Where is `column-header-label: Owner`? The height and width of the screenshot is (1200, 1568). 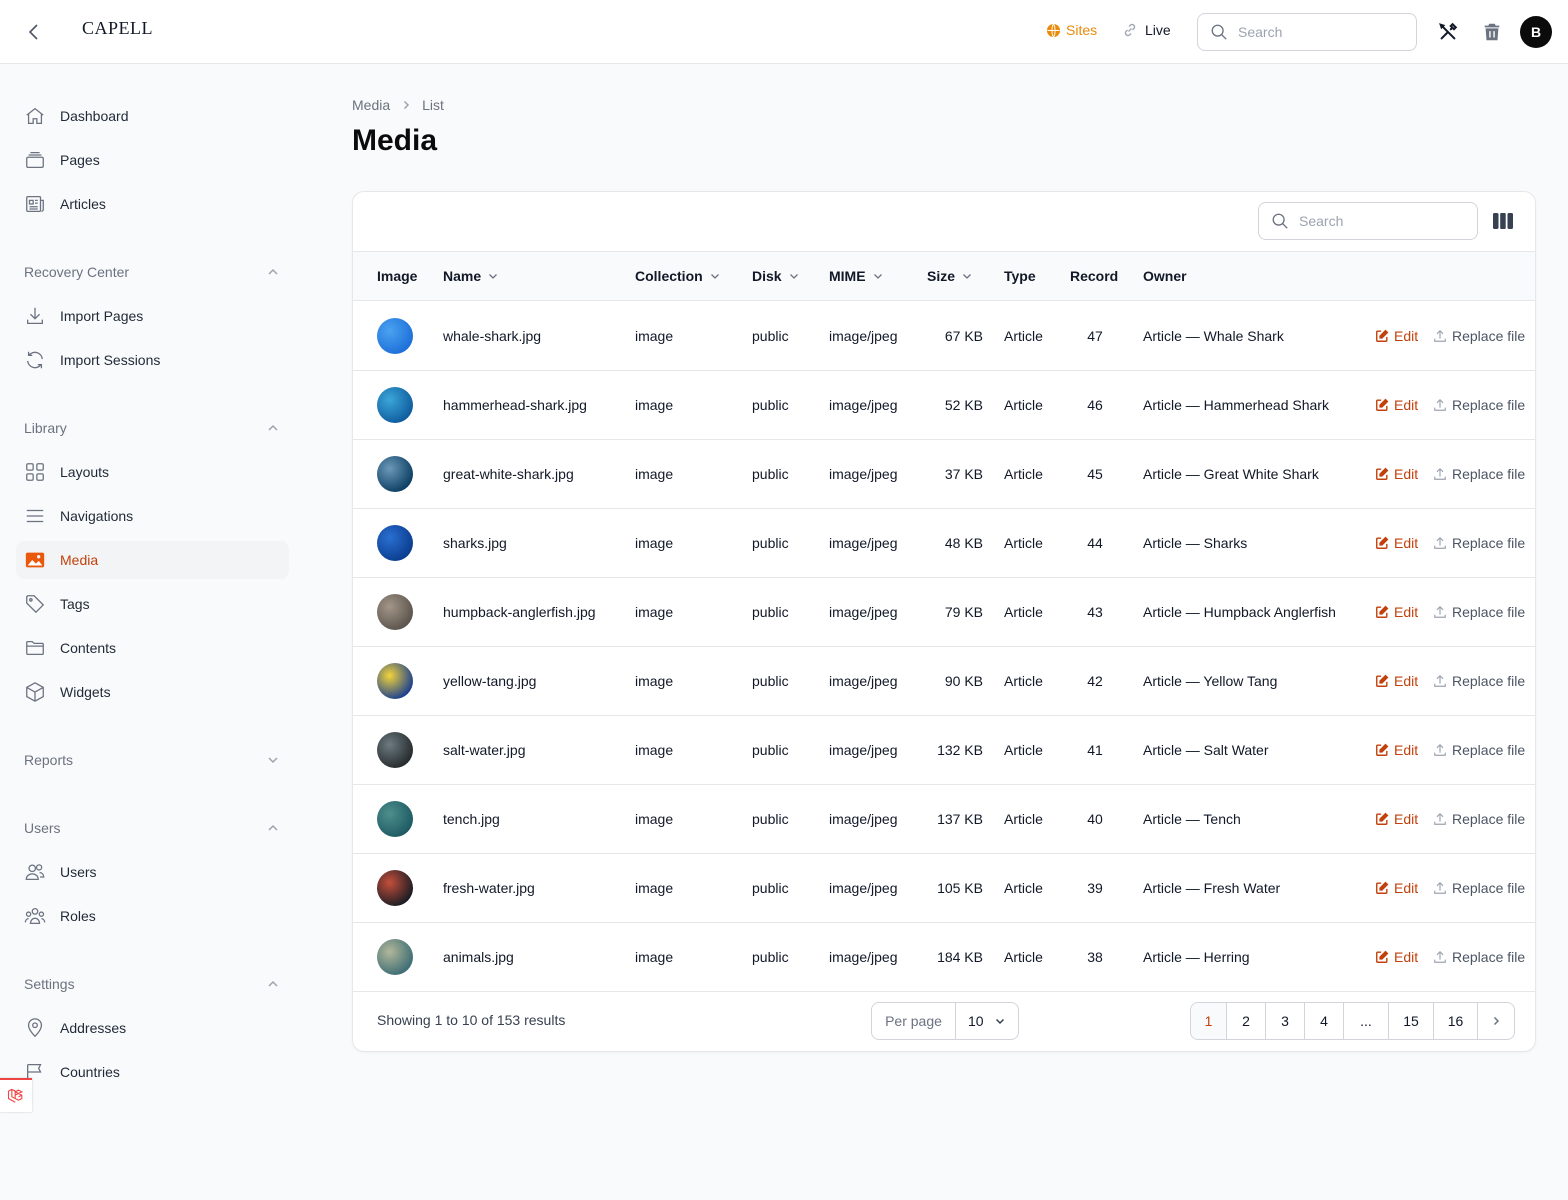 column-header-label: Owner is located at coordinates (1165, 276).